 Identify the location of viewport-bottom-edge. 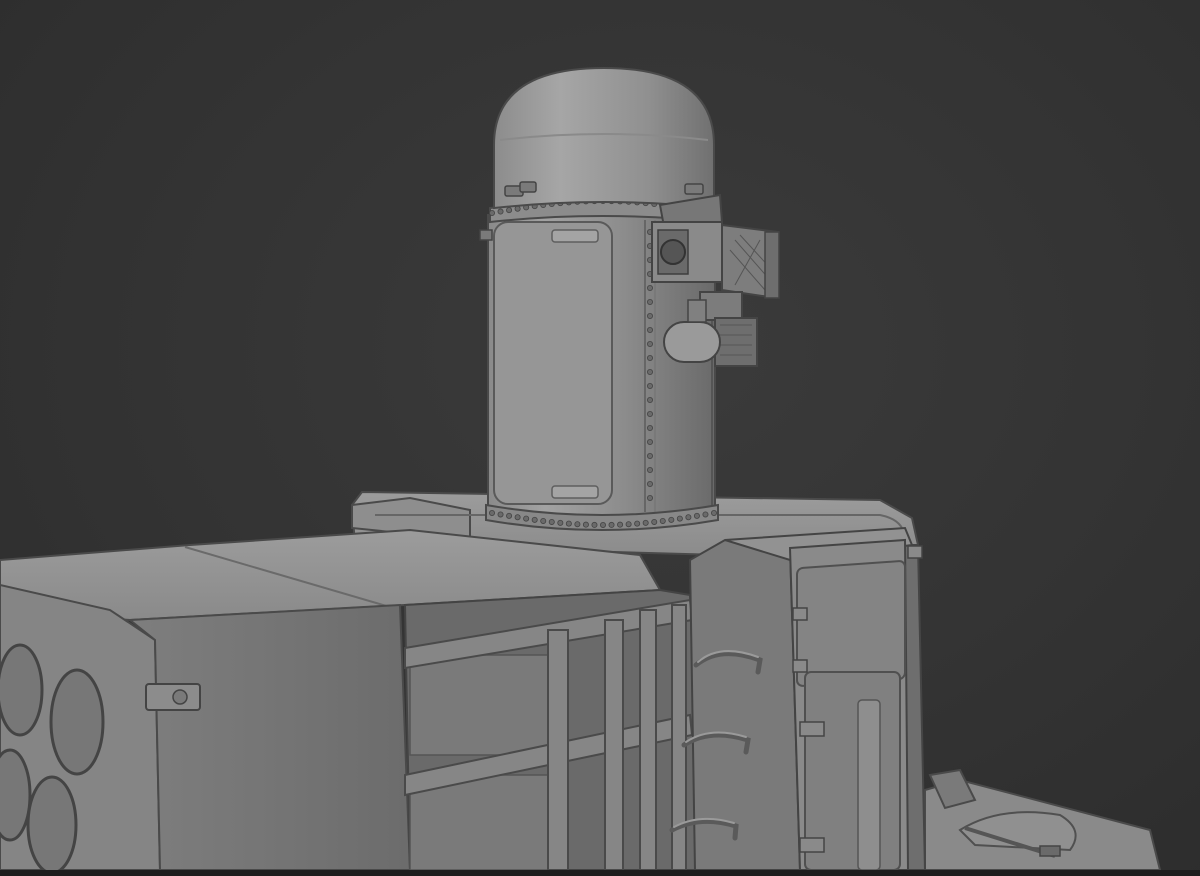
(600, 873).